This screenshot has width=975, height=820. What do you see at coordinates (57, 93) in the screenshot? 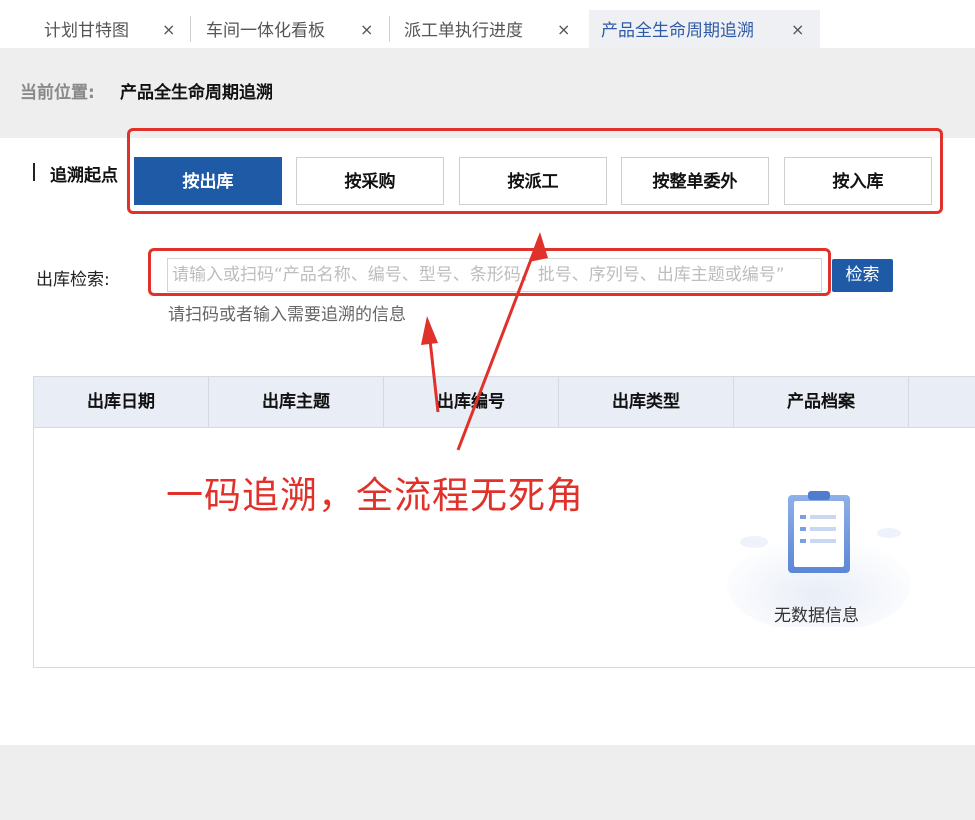
I see `breadcrumb-label: 当前位置:` at bounding box center [57, 93].